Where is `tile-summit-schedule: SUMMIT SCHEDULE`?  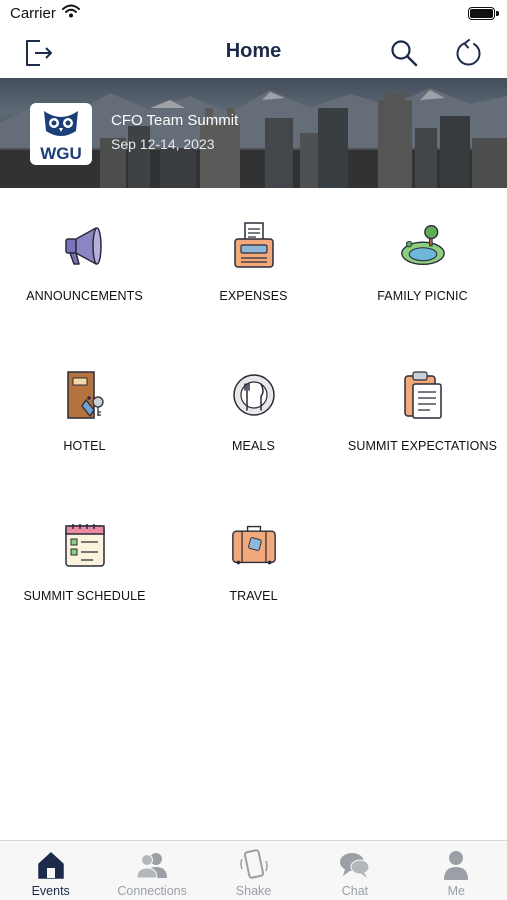 tile-summit-schedule: SUMMIT SCHEDULE is located at coordinates (84, 563).